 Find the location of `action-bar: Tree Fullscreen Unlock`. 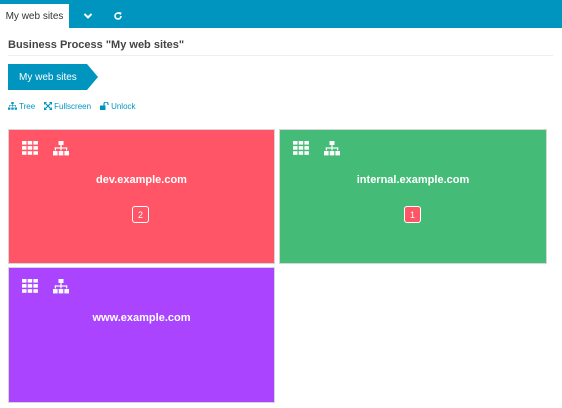

action-bar: Tree Fullscreen Unlock is located at coordinates (72, 106).